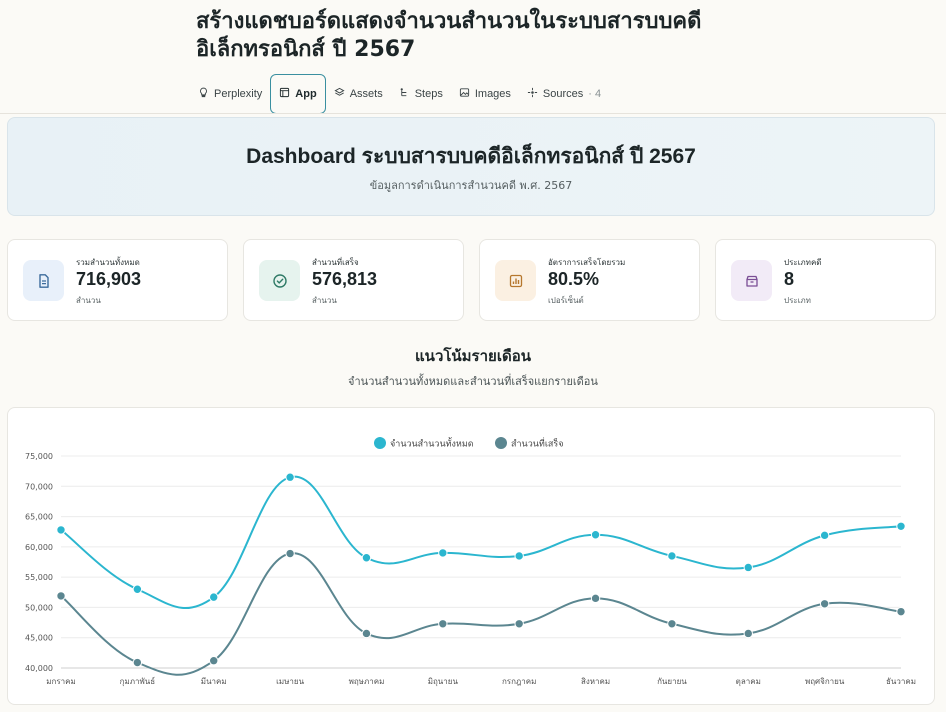 This screenshot has width=946, height=712. I want to click on stat-card-completed: สำนวนที่เสร็จ 576,813 สำนวน, so click(353, 280).